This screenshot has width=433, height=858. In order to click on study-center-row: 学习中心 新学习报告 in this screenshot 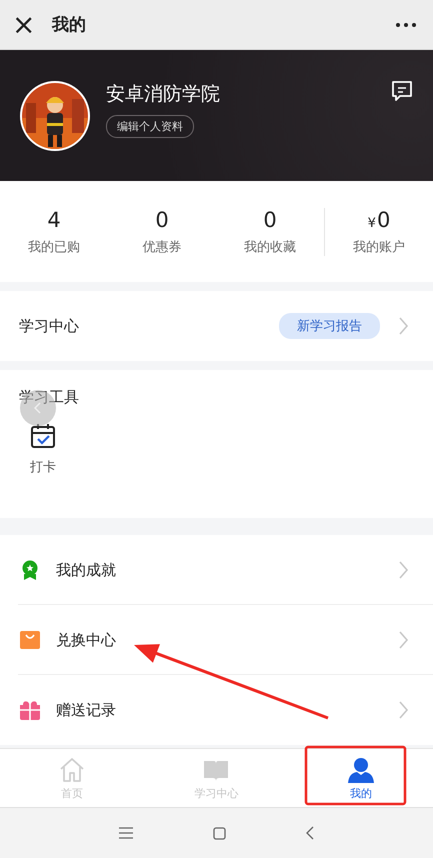, I will do `click(216, 326)`.